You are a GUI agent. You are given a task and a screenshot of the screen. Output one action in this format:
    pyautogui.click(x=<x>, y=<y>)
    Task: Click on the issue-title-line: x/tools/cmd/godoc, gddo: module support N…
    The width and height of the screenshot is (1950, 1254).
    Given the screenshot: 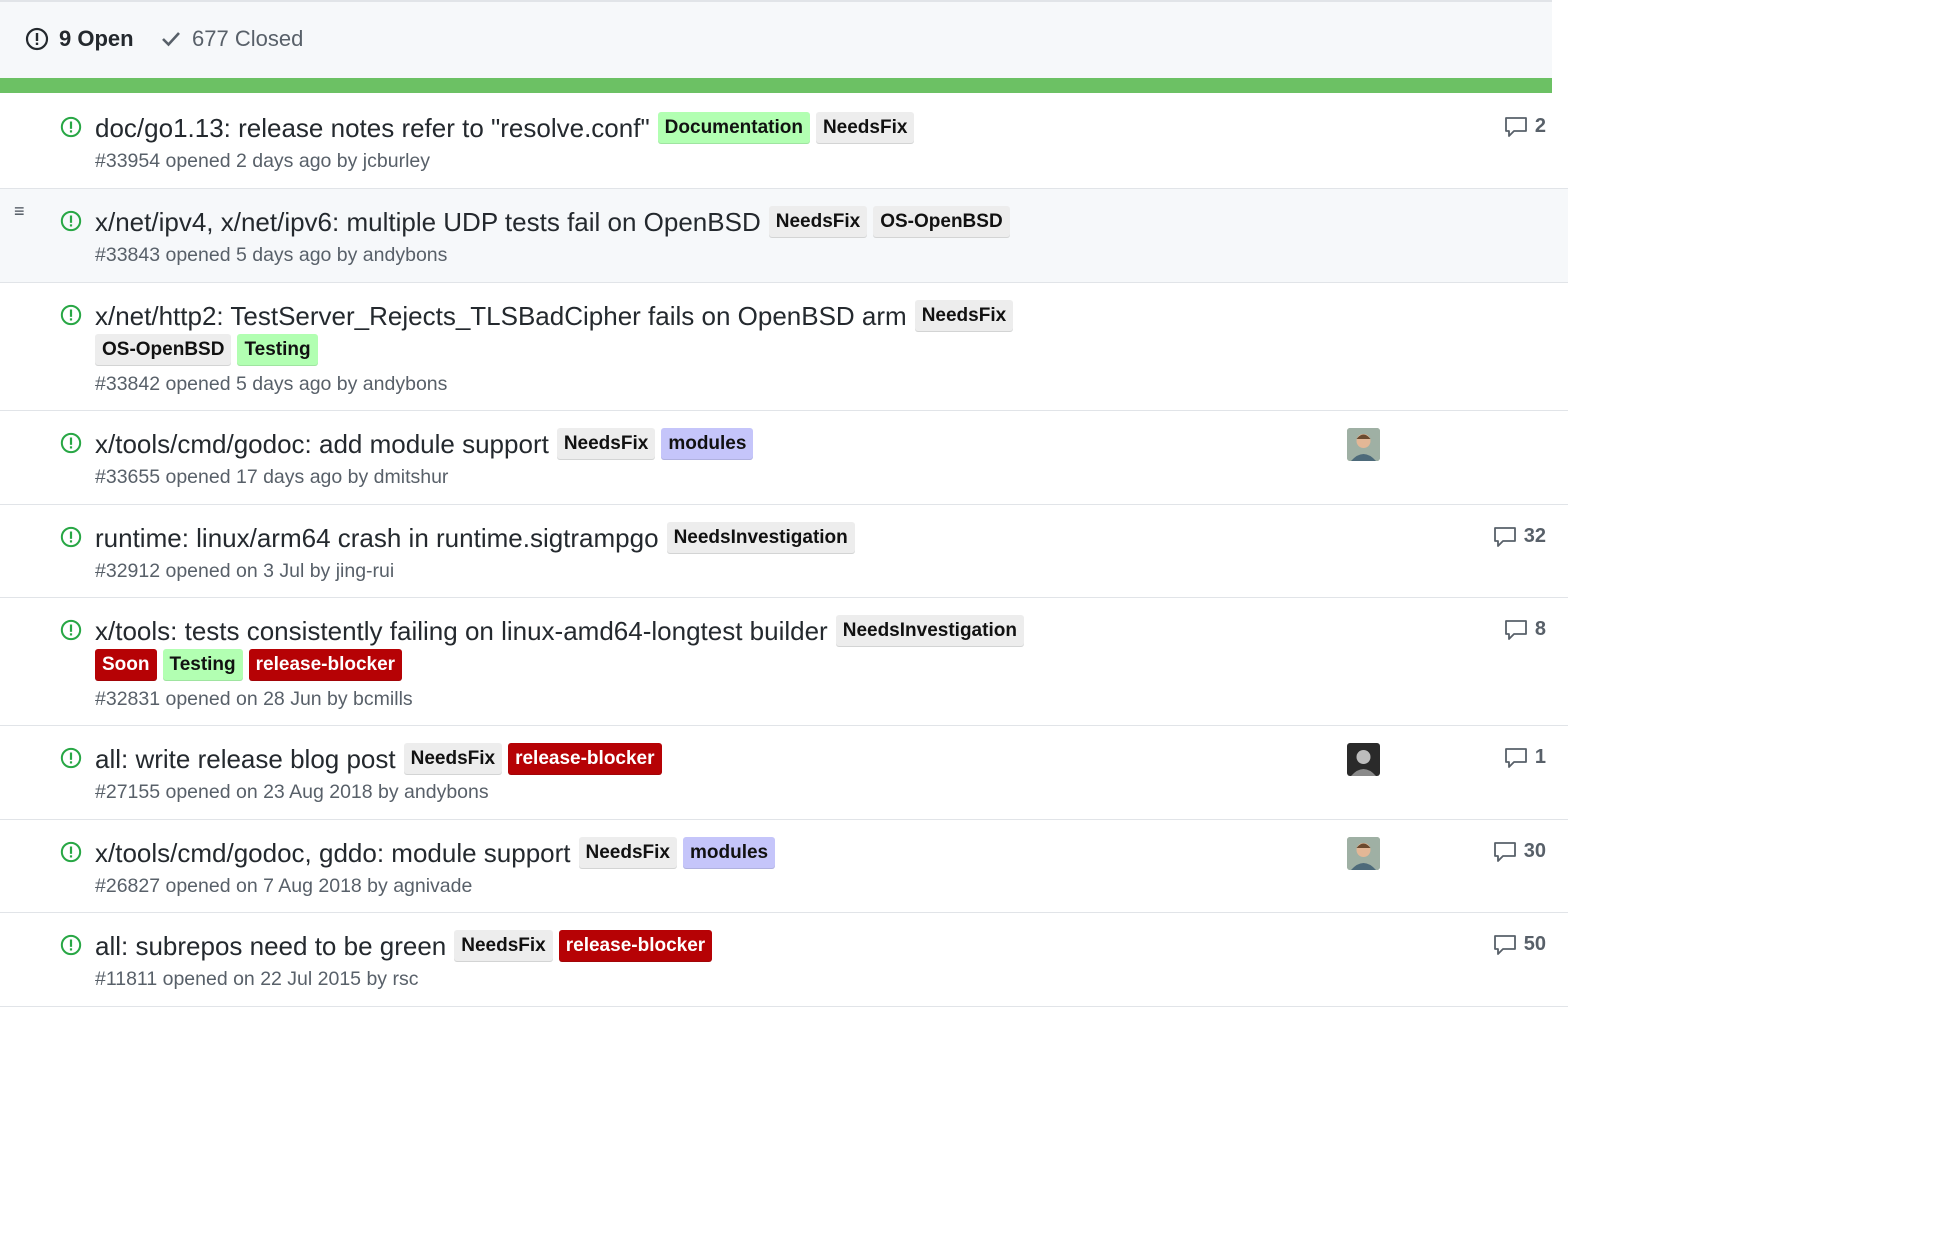 What is the action you would take?
    pyautogui.click(x=438, y=853)
    